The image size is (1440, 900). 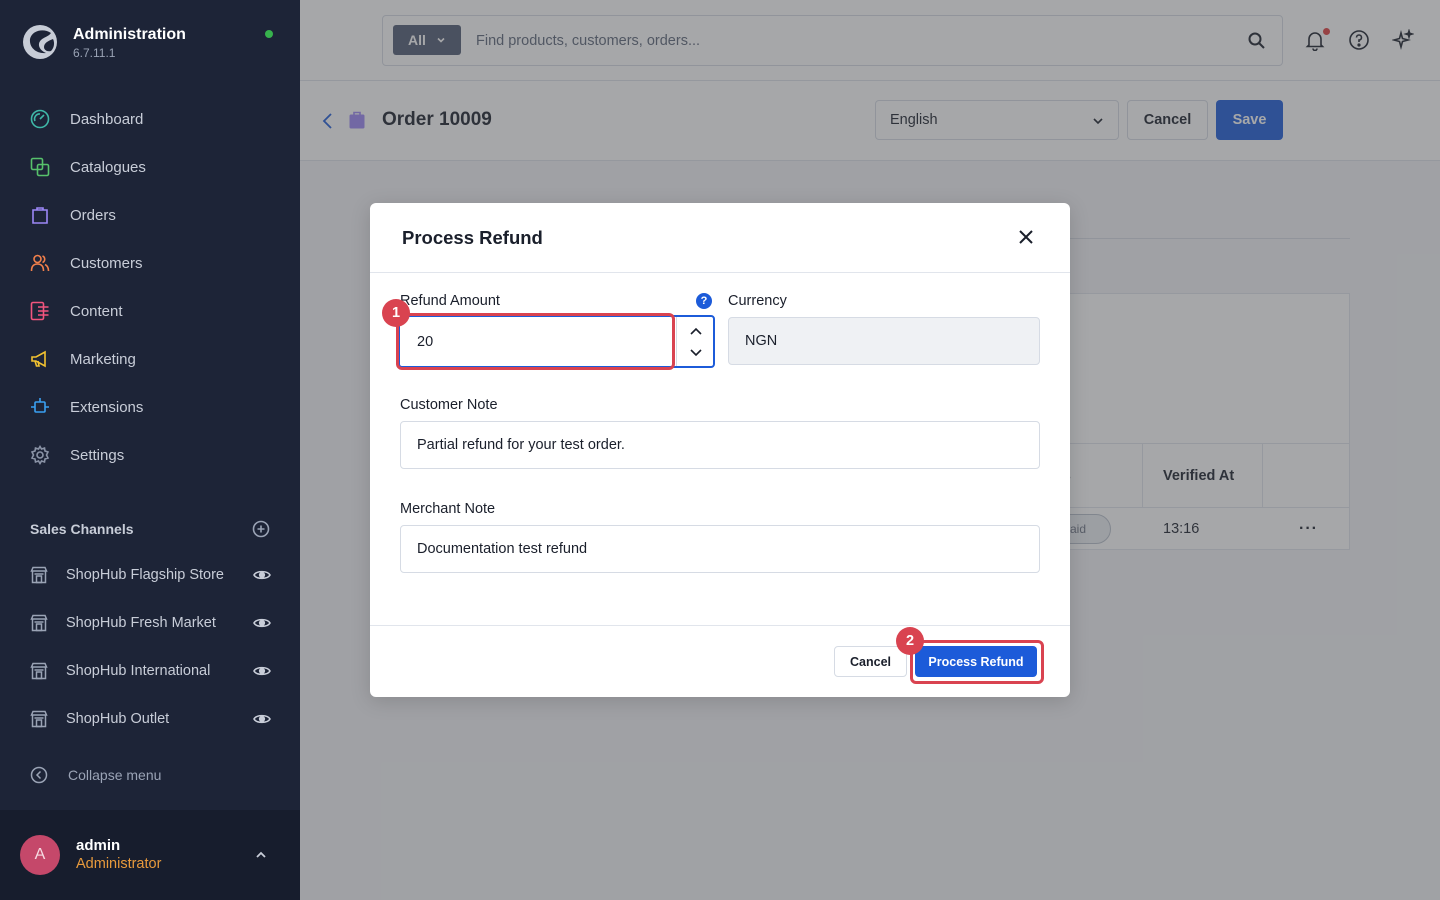 I want to click on customer-note-field, so click(x=720, y=445).